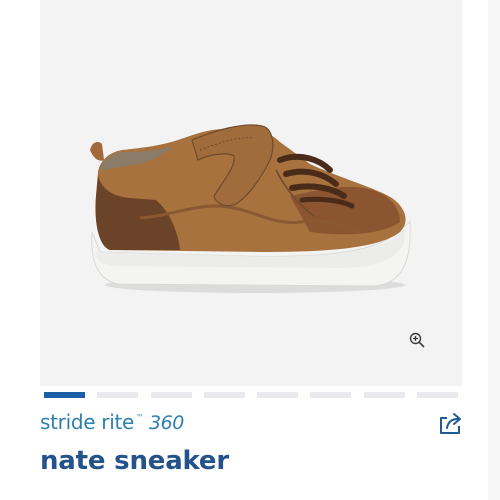 Image resolution: width=500 pixels, height=500 pixels. Describe the element at coordinates (134, 461) in the screenshot. I see `product-title: nate sneaker` at that location.